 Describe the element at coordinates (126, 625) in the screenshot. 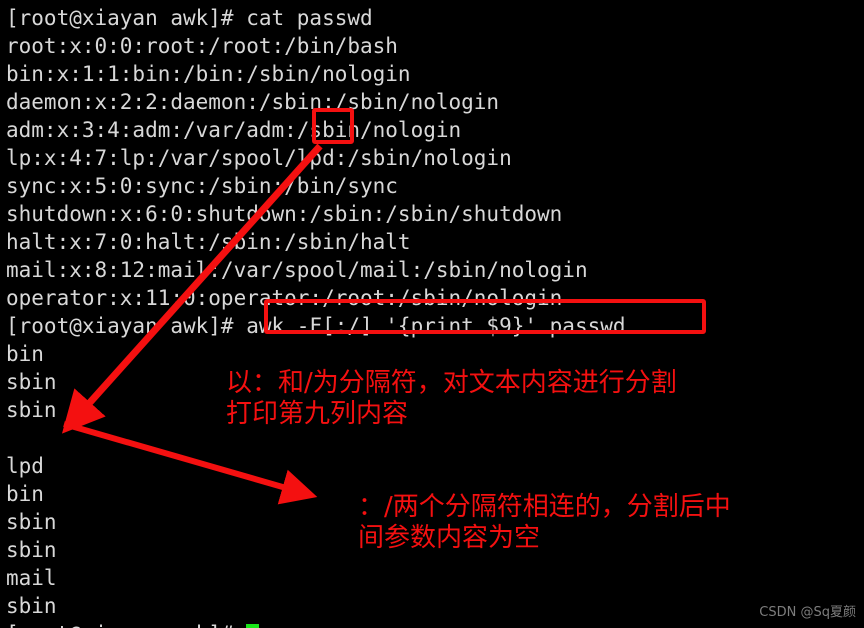

I see `shell-prompt: [root@xiayan awk]#` at that location.